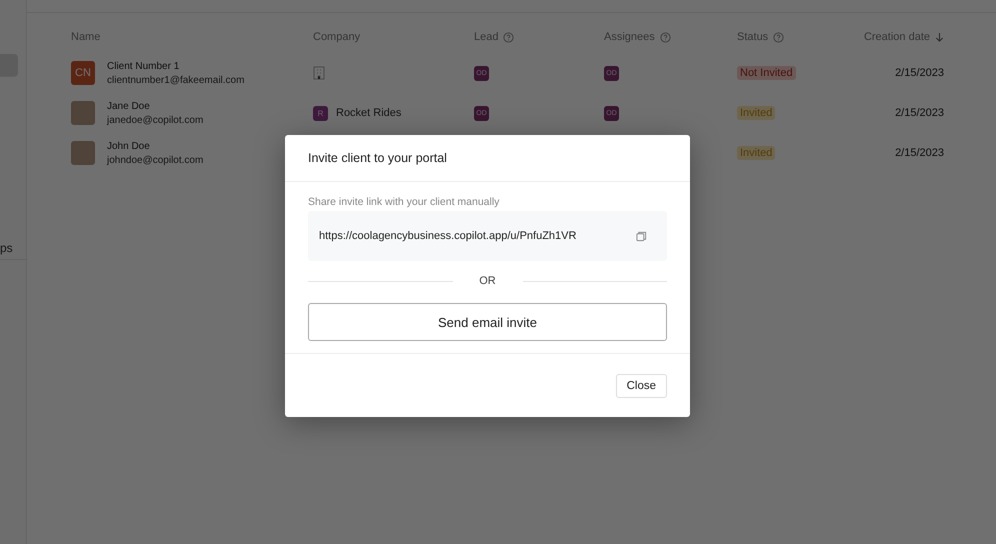  What do you see at coordinates (129, 146) in the screenshot?
I see `client-name: John Doe` at bounding box center [129, 146].